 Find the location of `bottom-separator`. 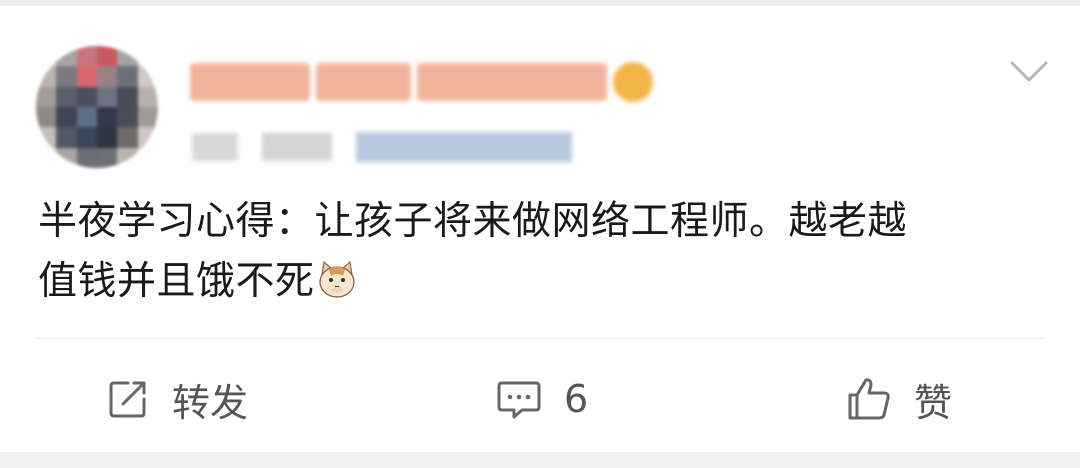

bottom-separator is located at coordinates (540, 460).